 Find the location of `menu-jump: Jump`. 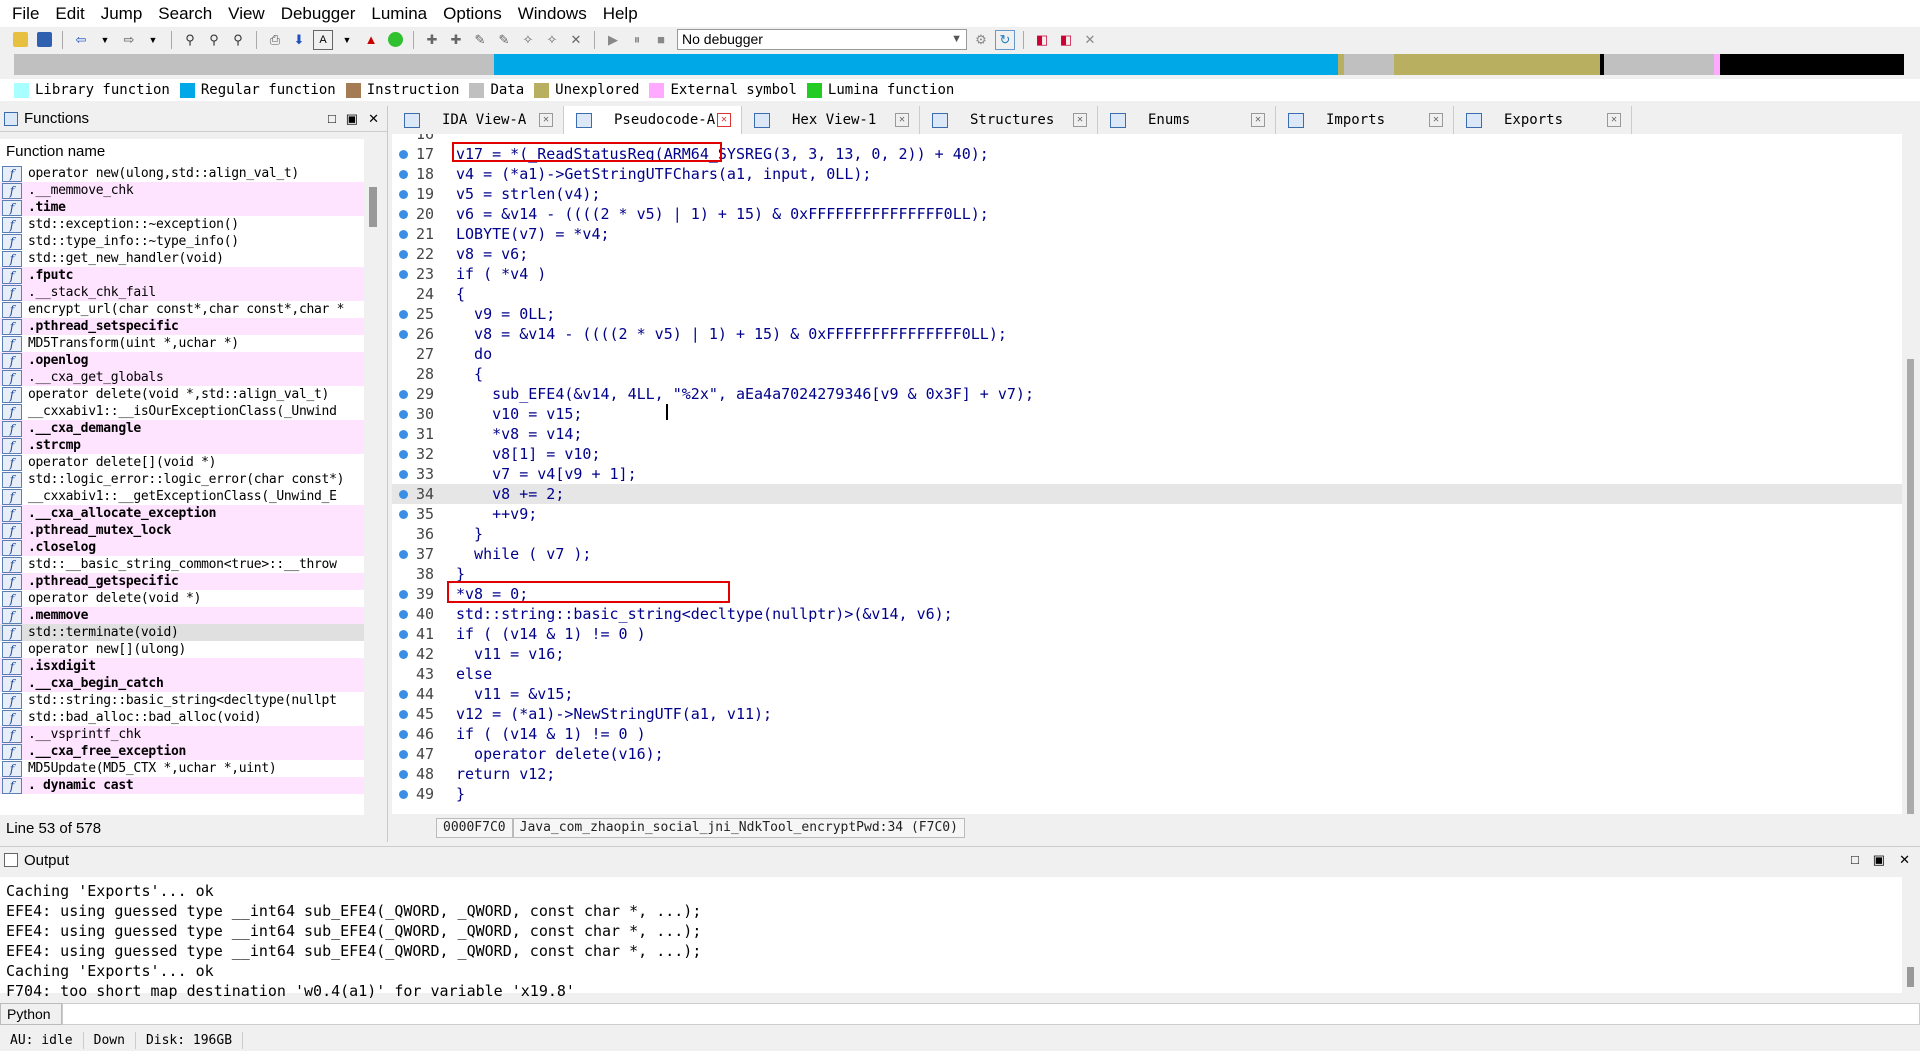

menu-jump: Jump is located at coordinates (122, 13).